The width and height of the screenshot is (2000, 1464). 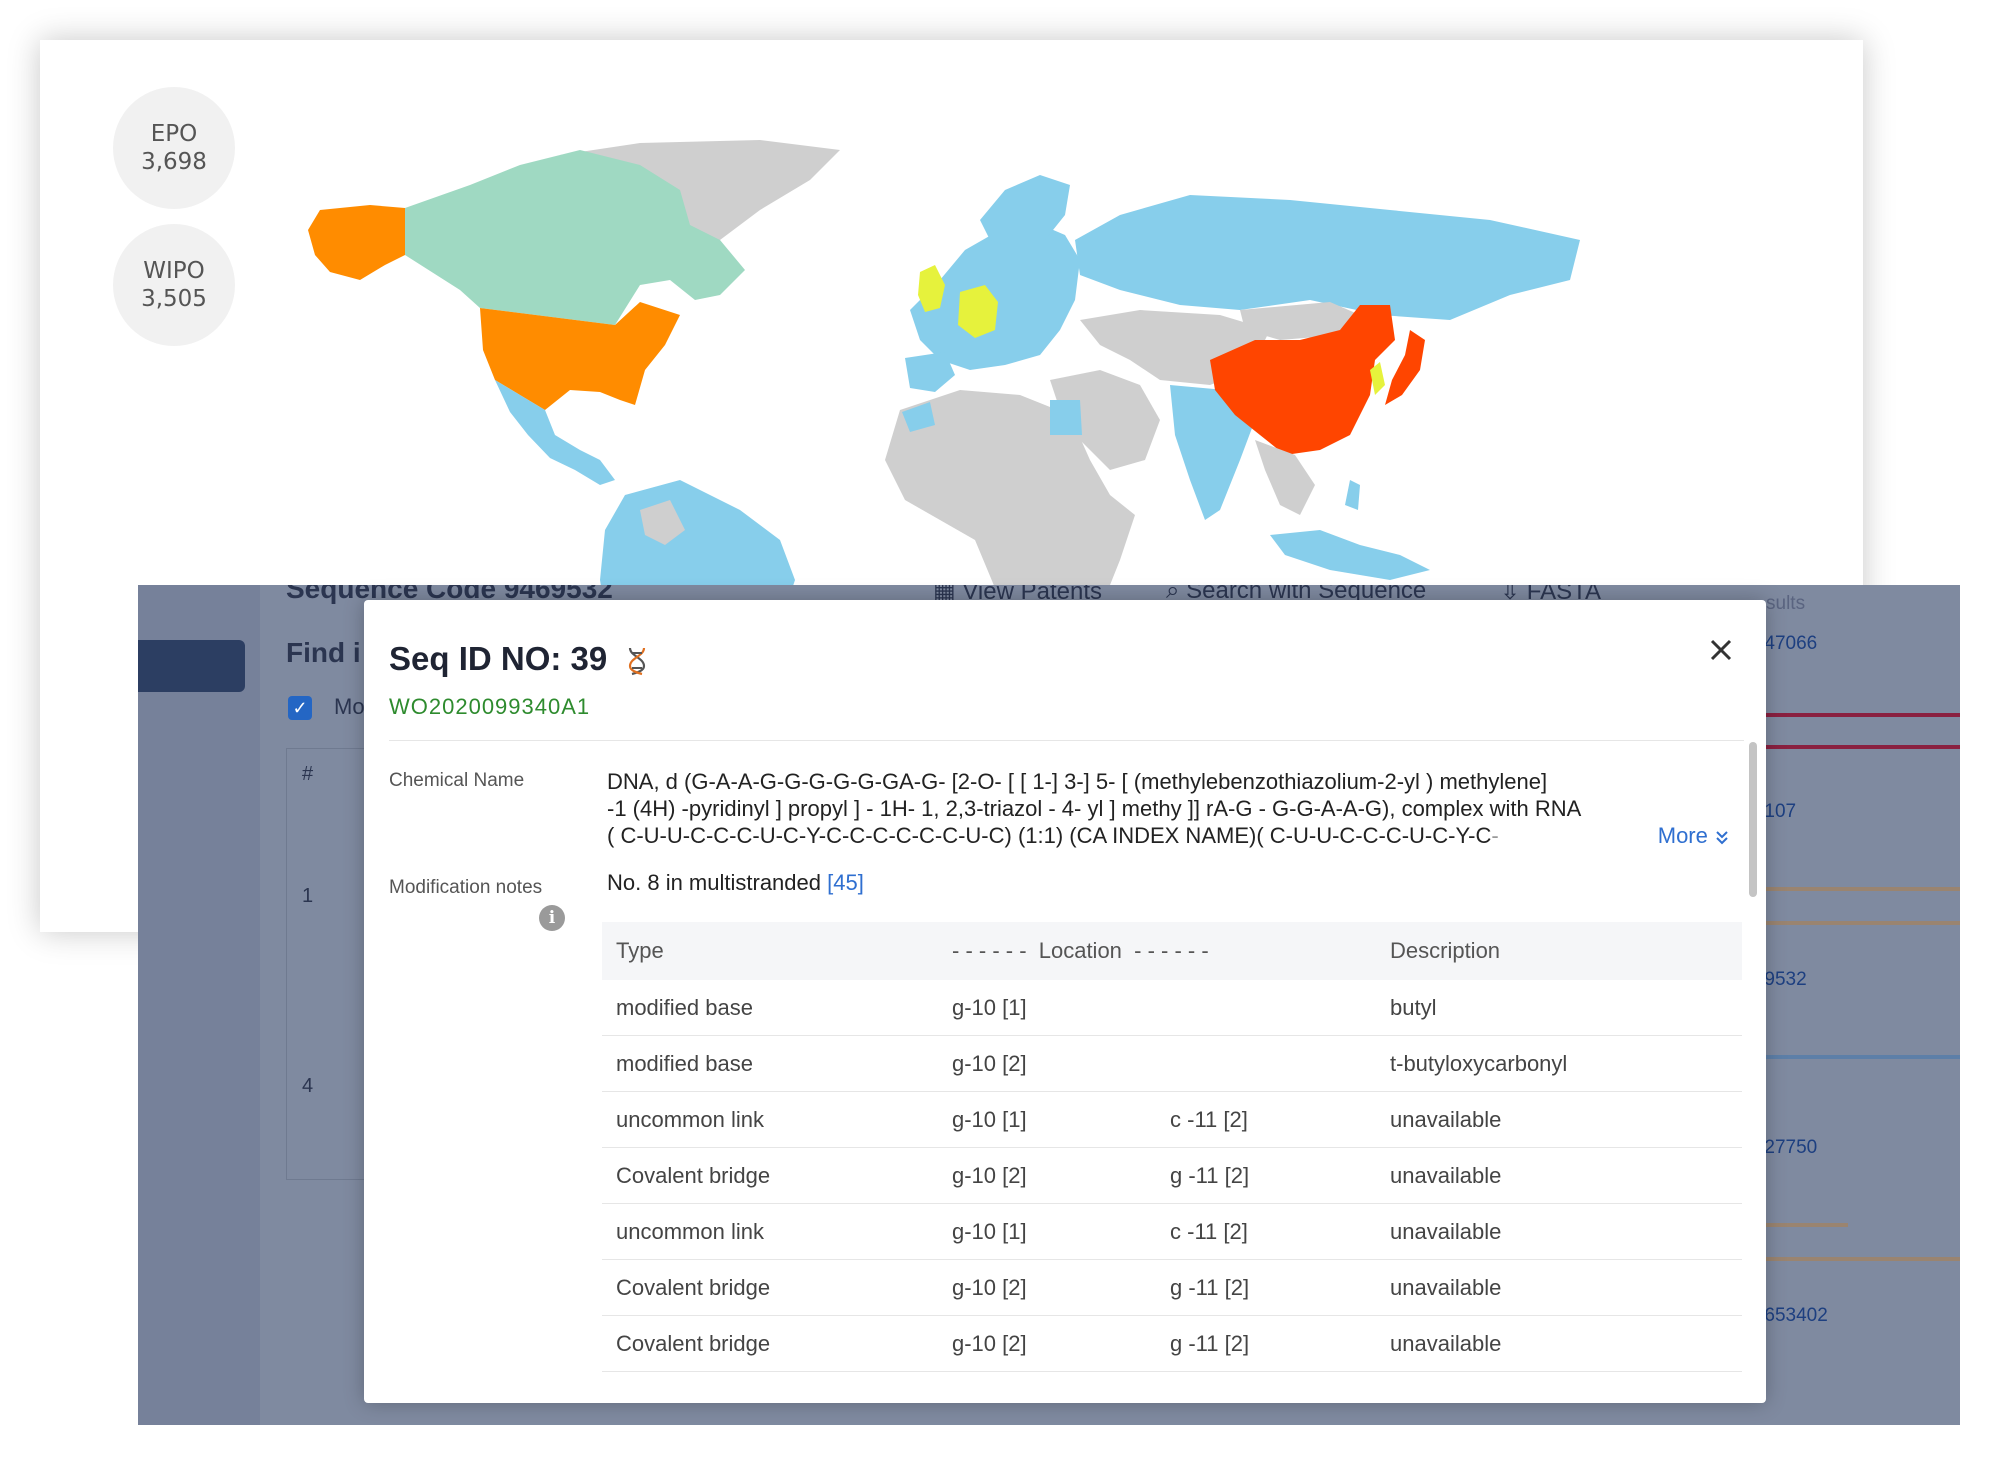 What do you see at coordinates (1172, 1008) in the screenshot?
I see `table-row: modified base g-10 [1] butyl` at bounding box center [1172, 1008].